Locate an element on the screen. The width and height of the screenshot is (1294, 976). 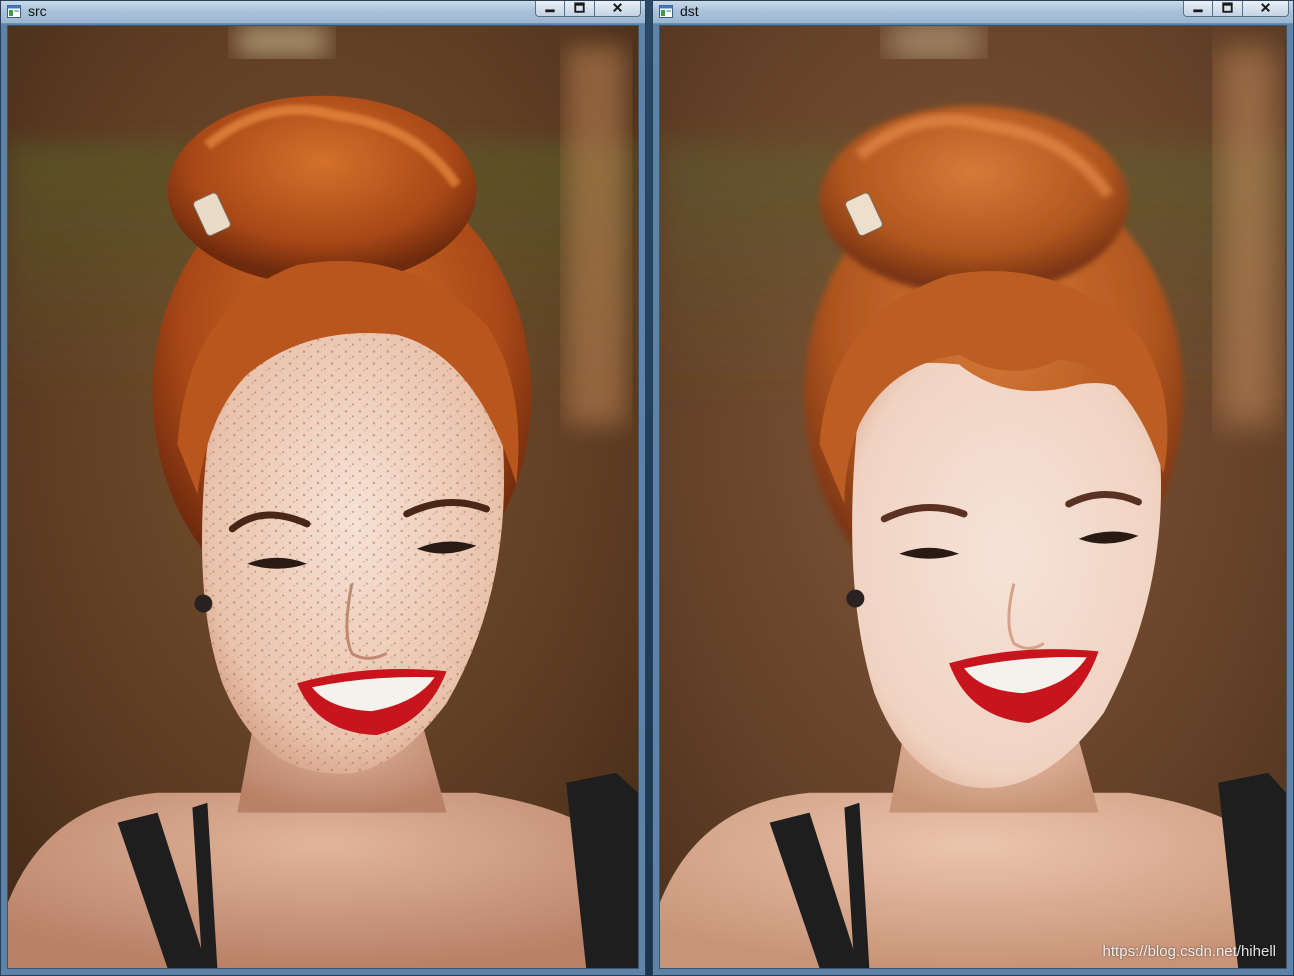
title-bar: dst is located at coordinates (973, 12).